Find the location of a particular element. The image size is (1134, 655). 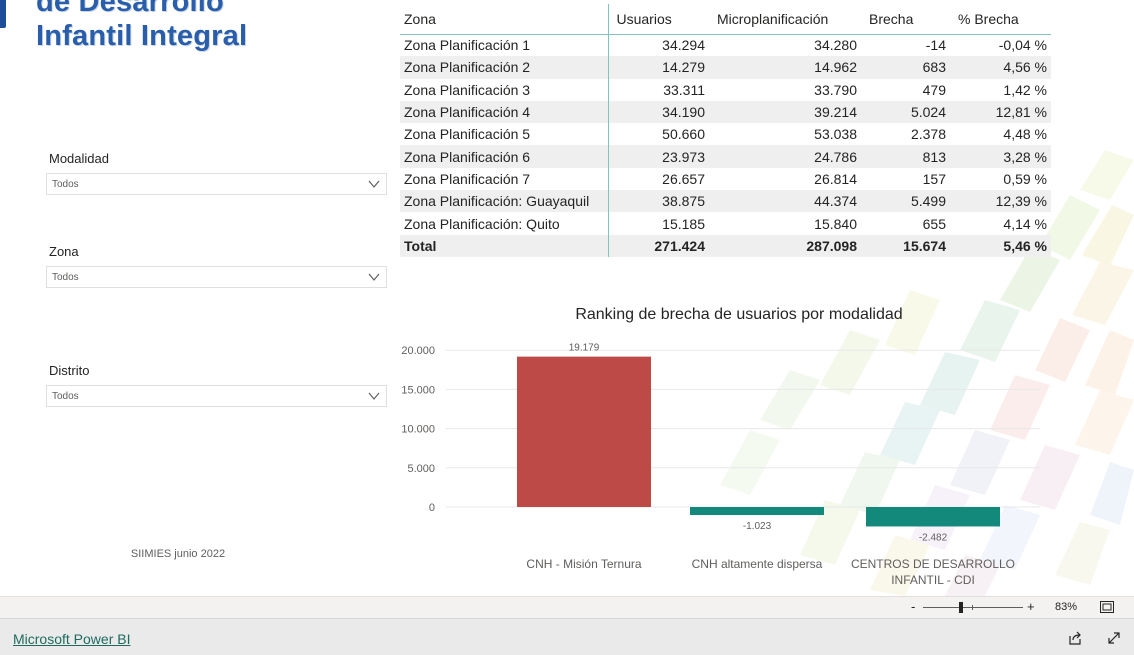

cell-usuarios: 34.294 is located at coordinates (683, 45).